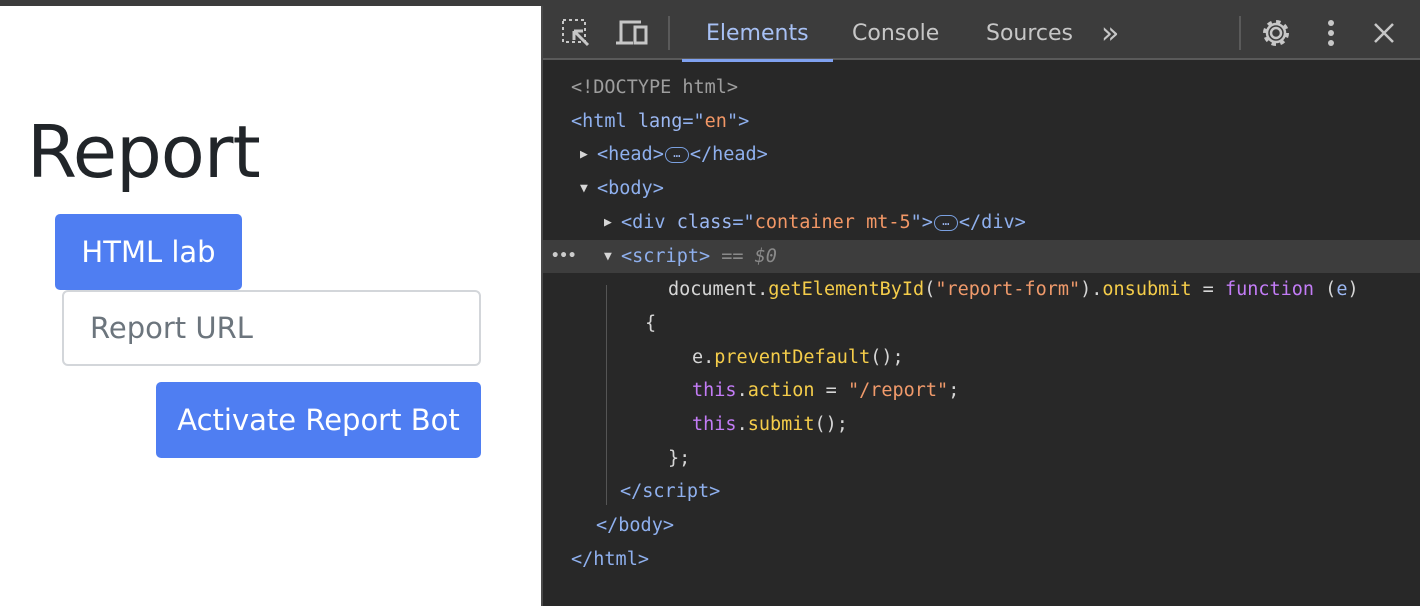 The height and width of the screenshot is (606, 1420). Describe the element at coordinates (271, 328) in the screenshot. I see `report-url-input: Report URL` at that location.